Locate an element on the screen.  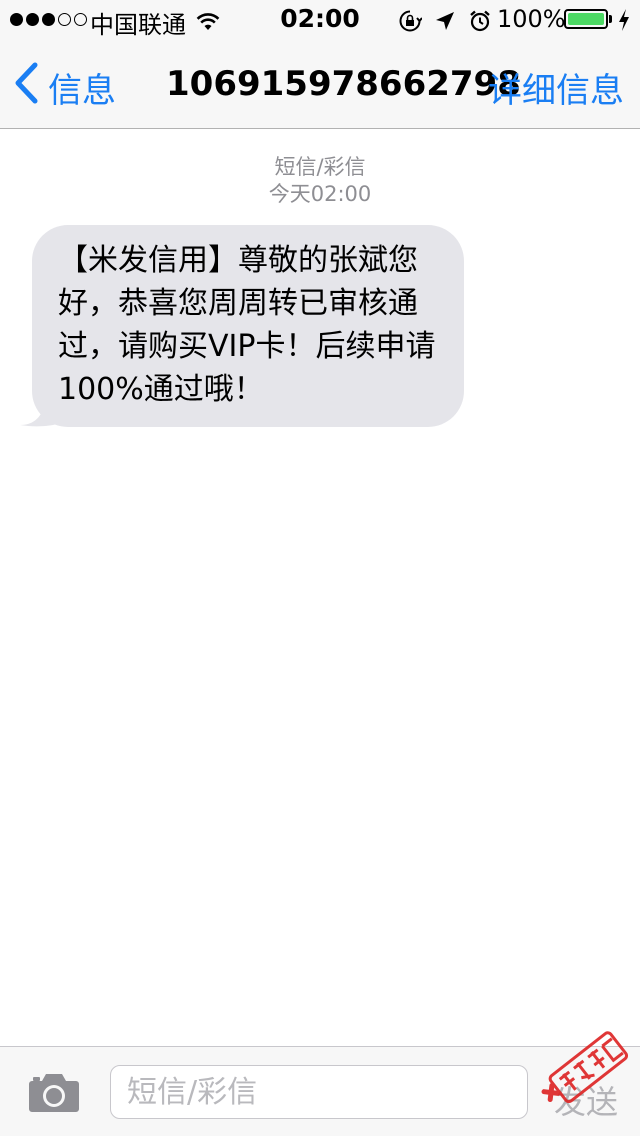
back-button: 信息 is located at coordinates (65, 87).